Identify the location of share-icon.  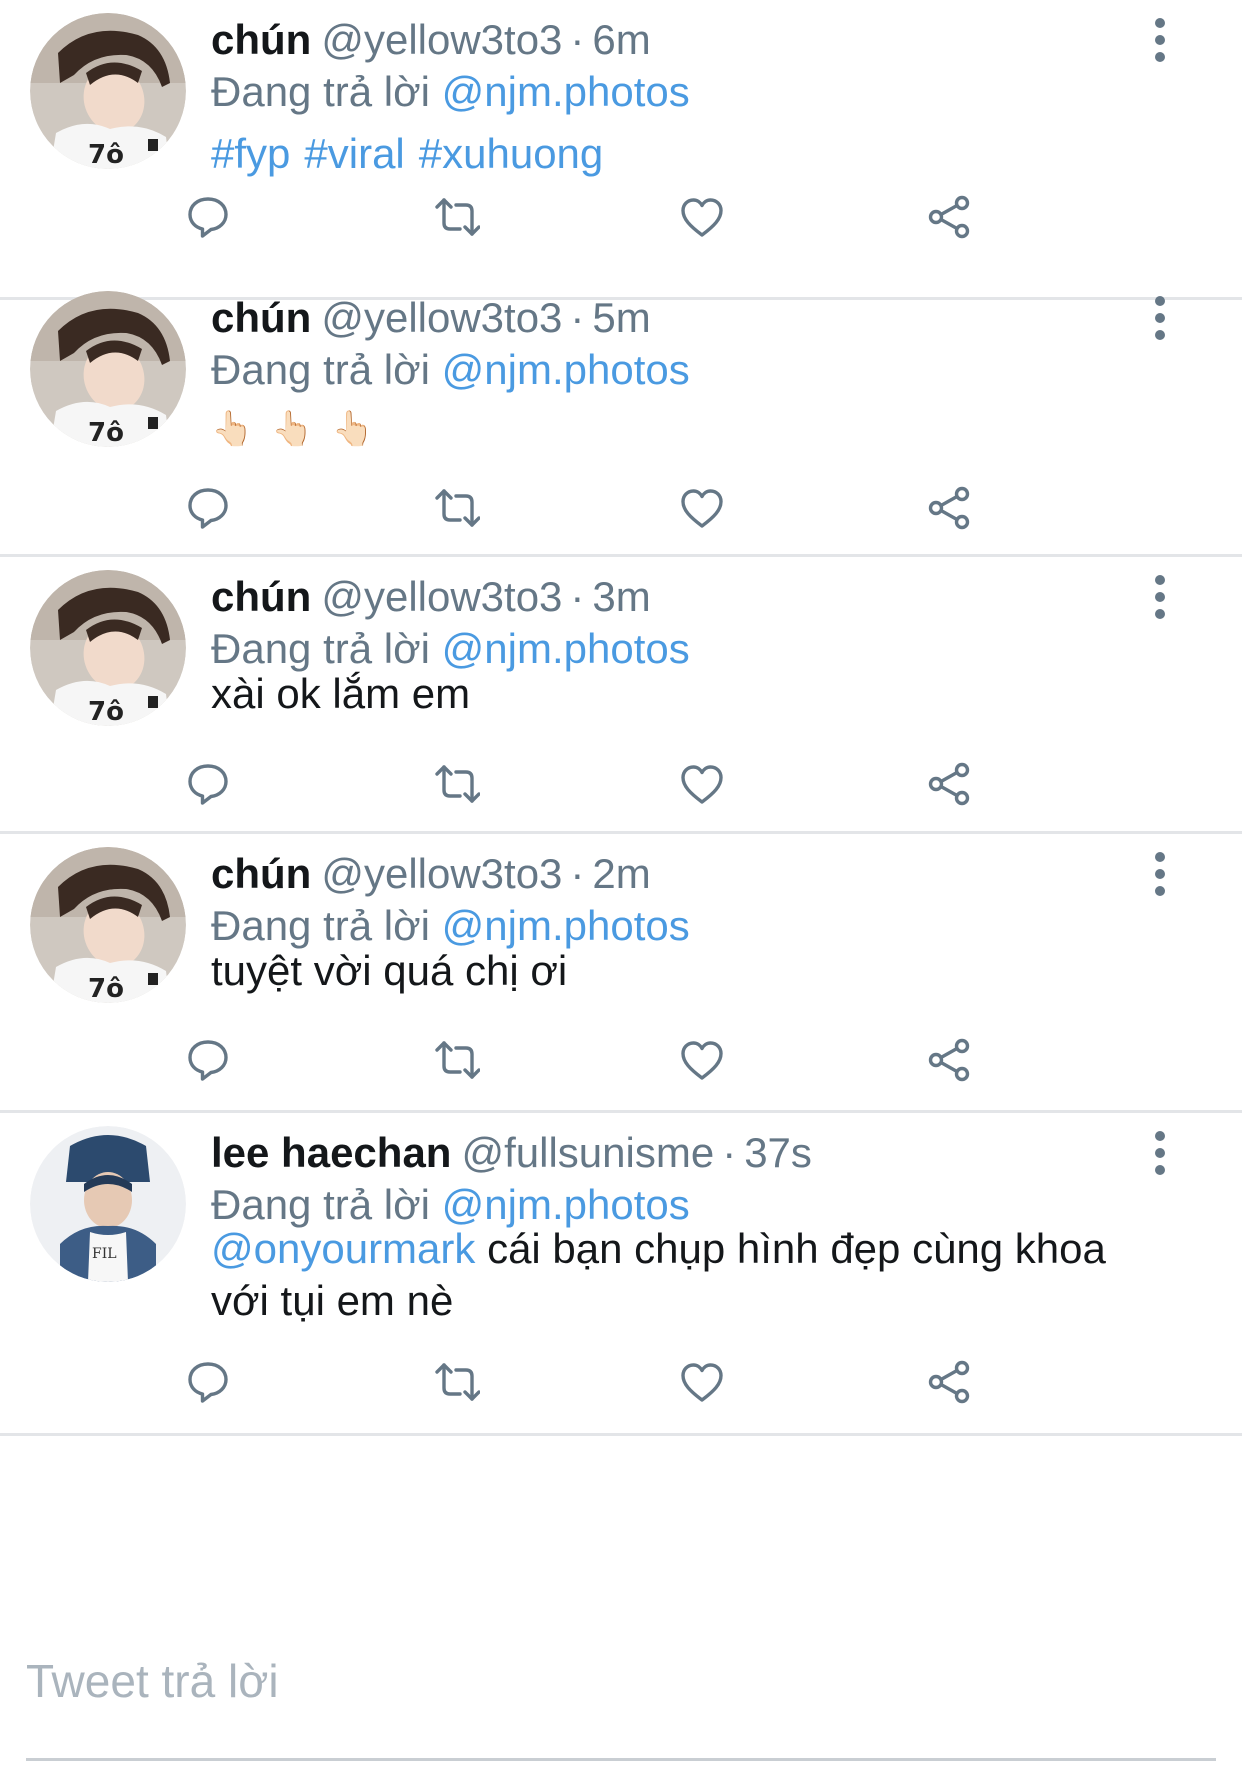
(949, 217).